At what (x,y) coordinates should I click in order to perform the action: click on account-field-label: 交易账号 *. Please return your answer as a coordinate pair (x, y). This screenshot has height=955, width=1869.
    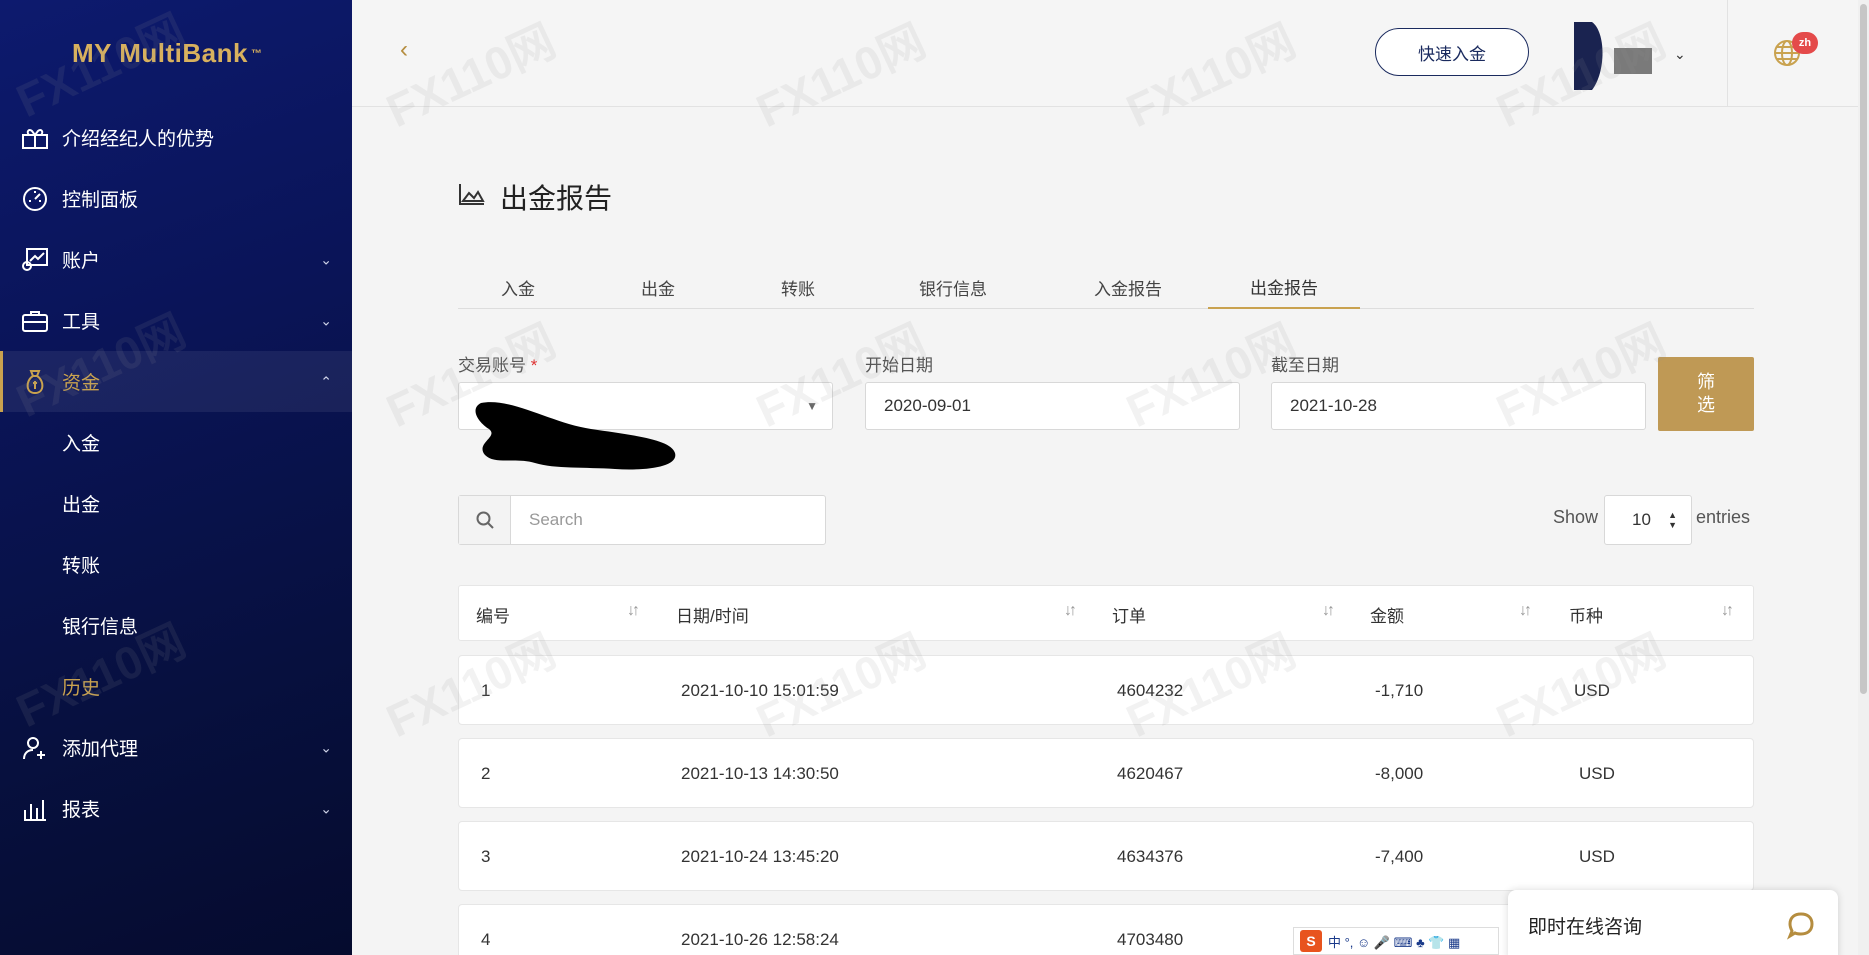
    Looking at the image, I should click on (497, 363).